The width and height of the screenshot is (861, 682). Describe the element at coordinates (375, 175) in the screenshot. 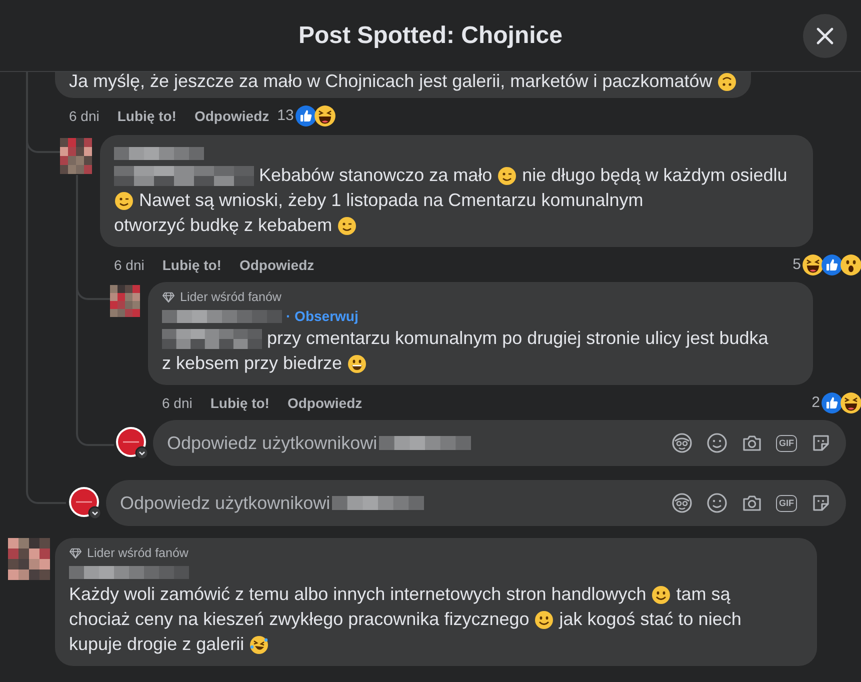

I see `comment-text: Kebabów stanowczo za mało` at that location.